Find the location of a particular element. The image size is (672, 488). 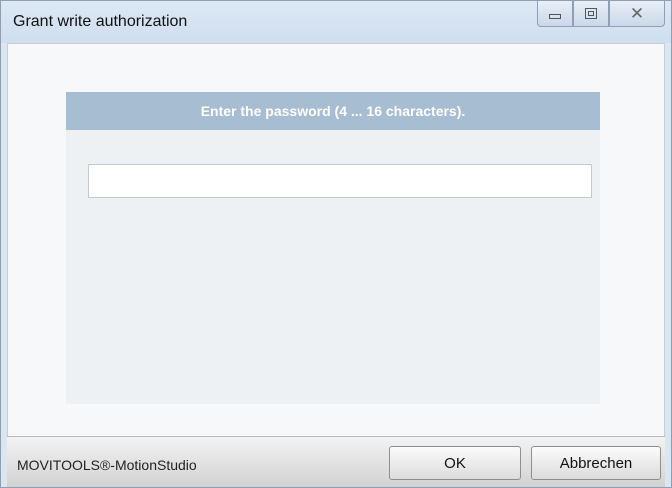

close-icon: ✕ is located at coordinates (637, 13).